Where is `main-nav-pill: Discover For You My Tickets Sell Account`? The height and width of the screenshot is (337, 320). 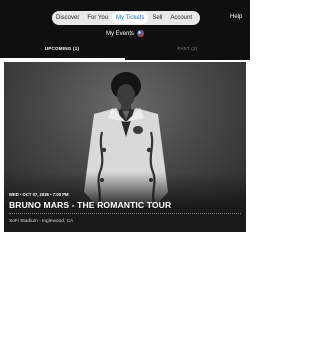 main-nav-pill: Discover For You My Tickets Sell Account is located at coordinates (126, 18).